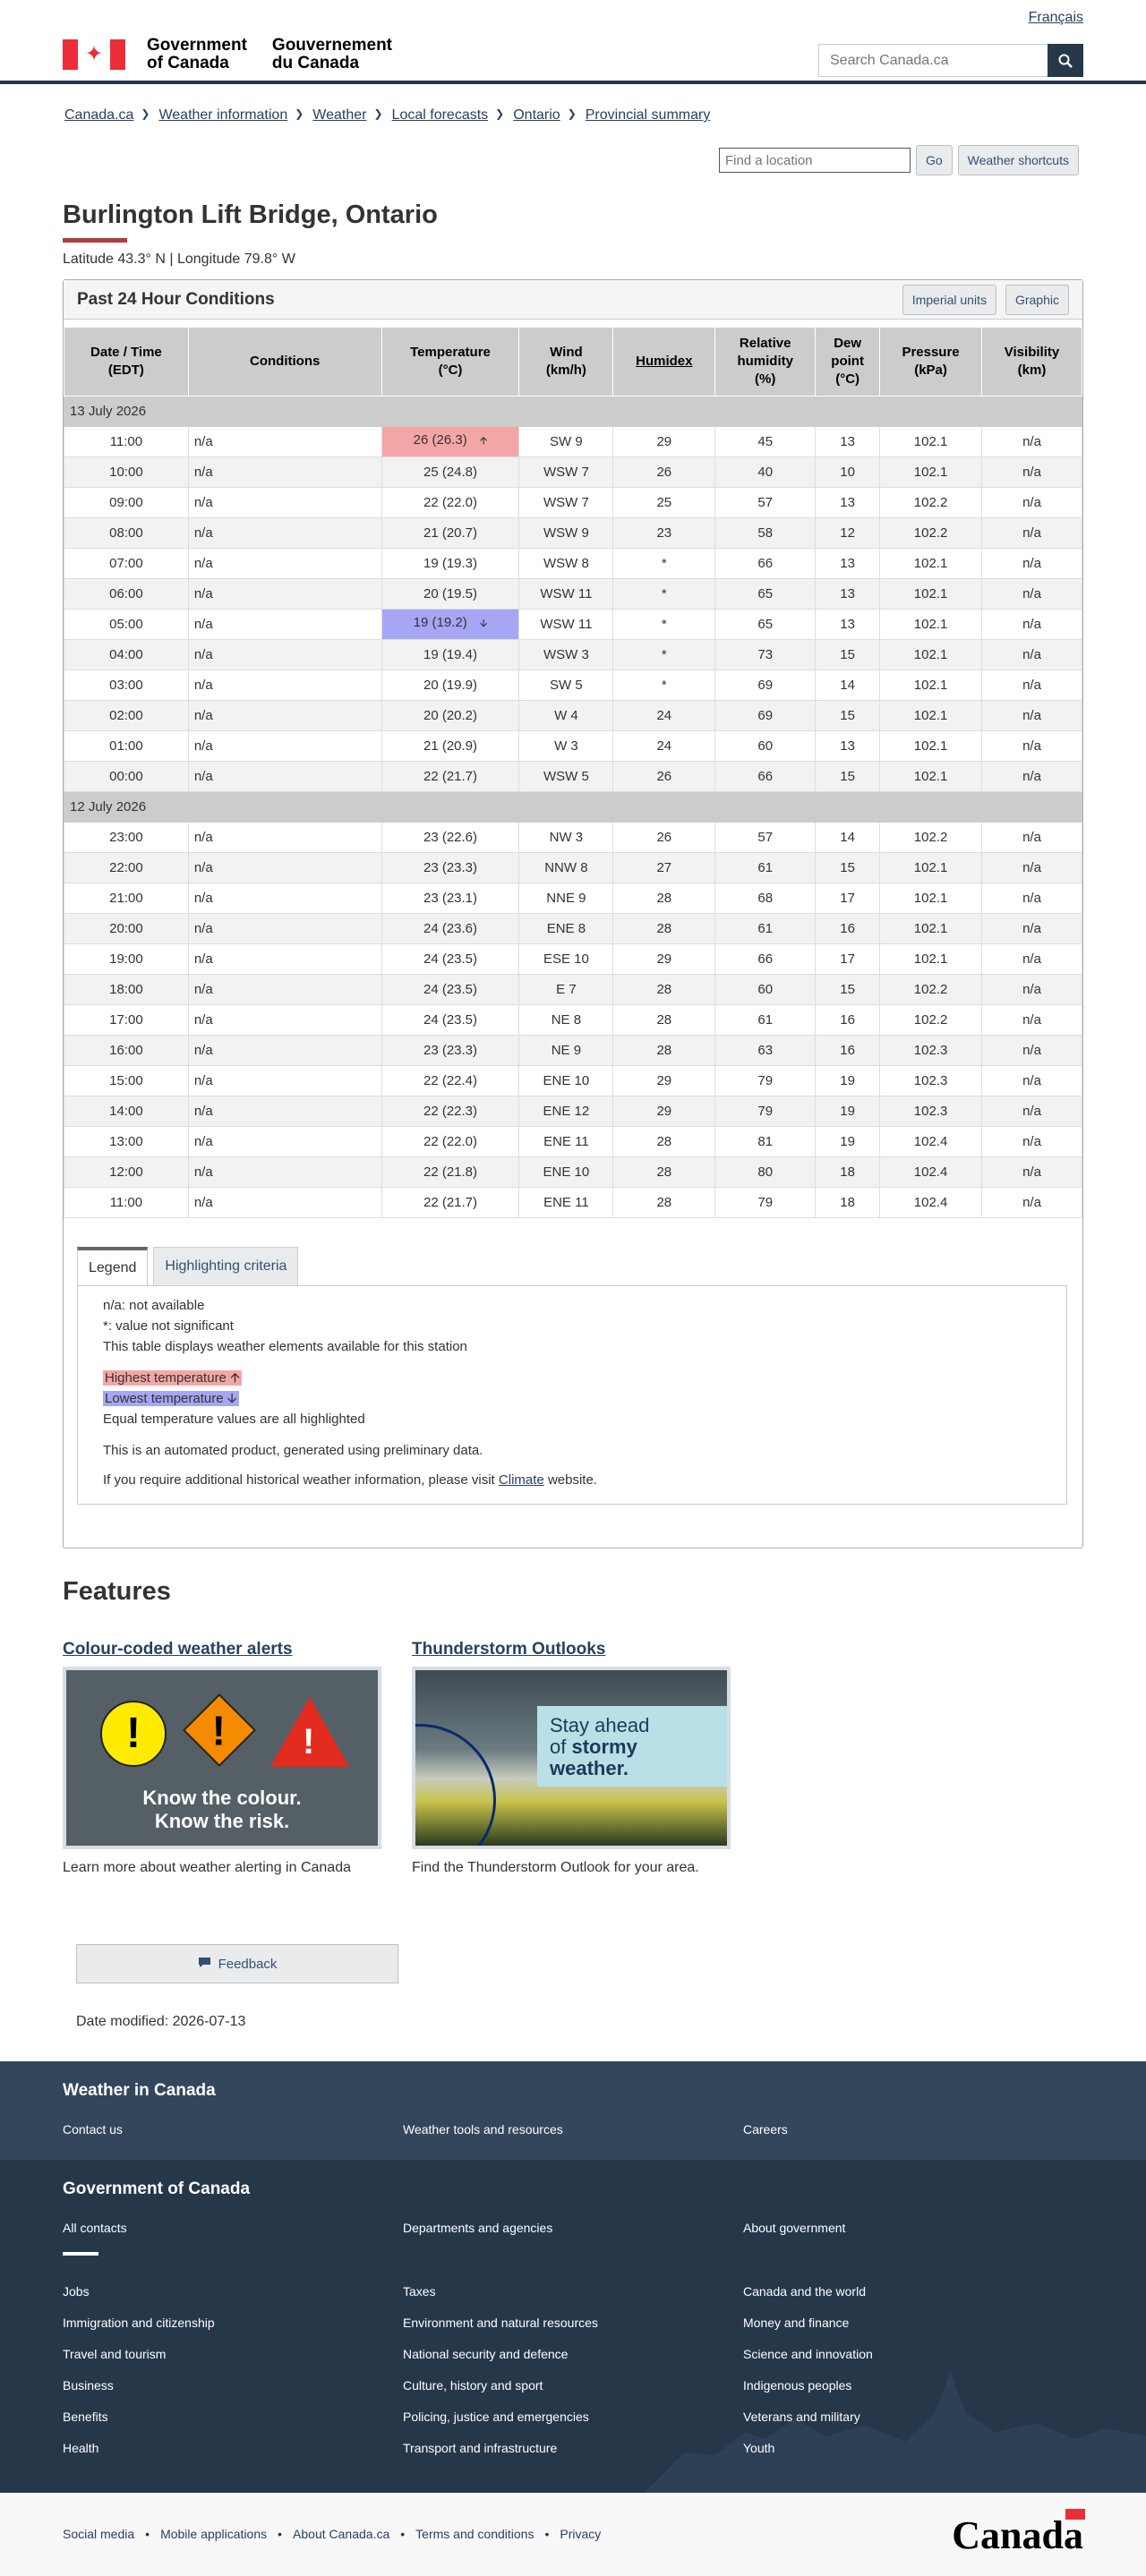 This screenshot has width=1146, height=2576. Describe the element at coordinates (114, 2354) in the screenshot. I see `footer-link: Travel and tourism` at that location.